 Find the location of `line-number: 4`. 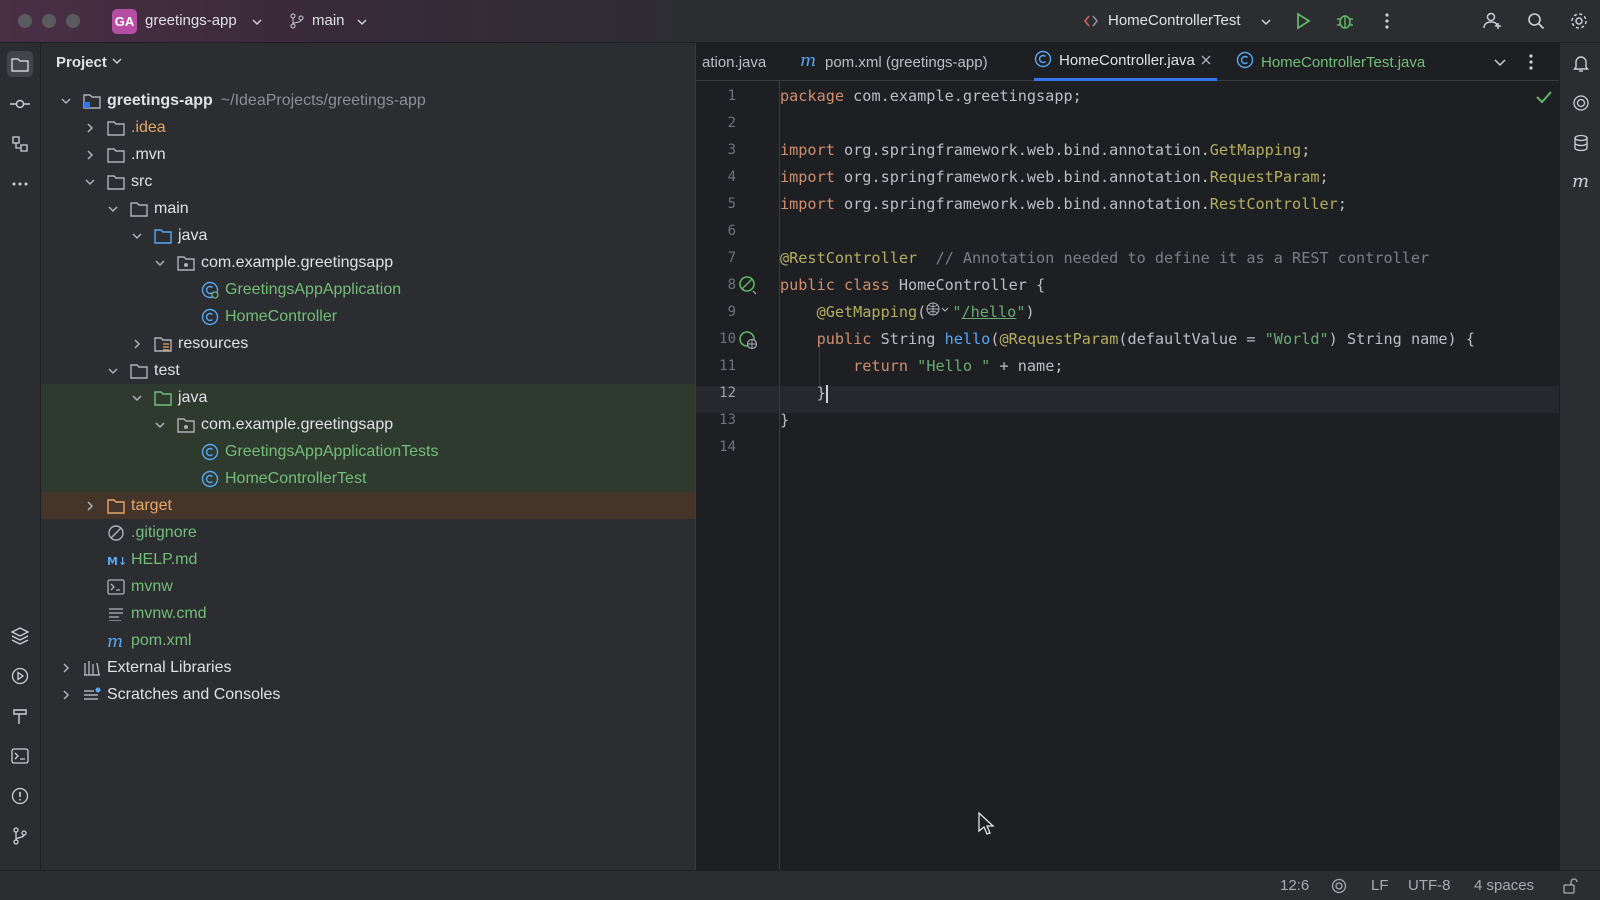

line-number: 4 is located at coordinates (731, 177).